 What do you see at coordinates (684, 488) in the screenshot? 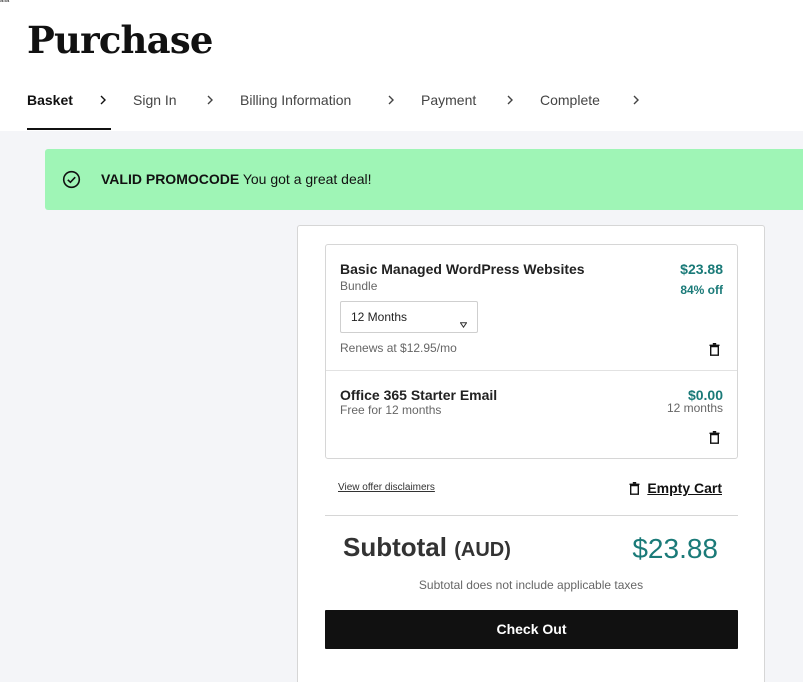
I see `empty-cart-label: Empty Cart` at bounding box center [684, 488].